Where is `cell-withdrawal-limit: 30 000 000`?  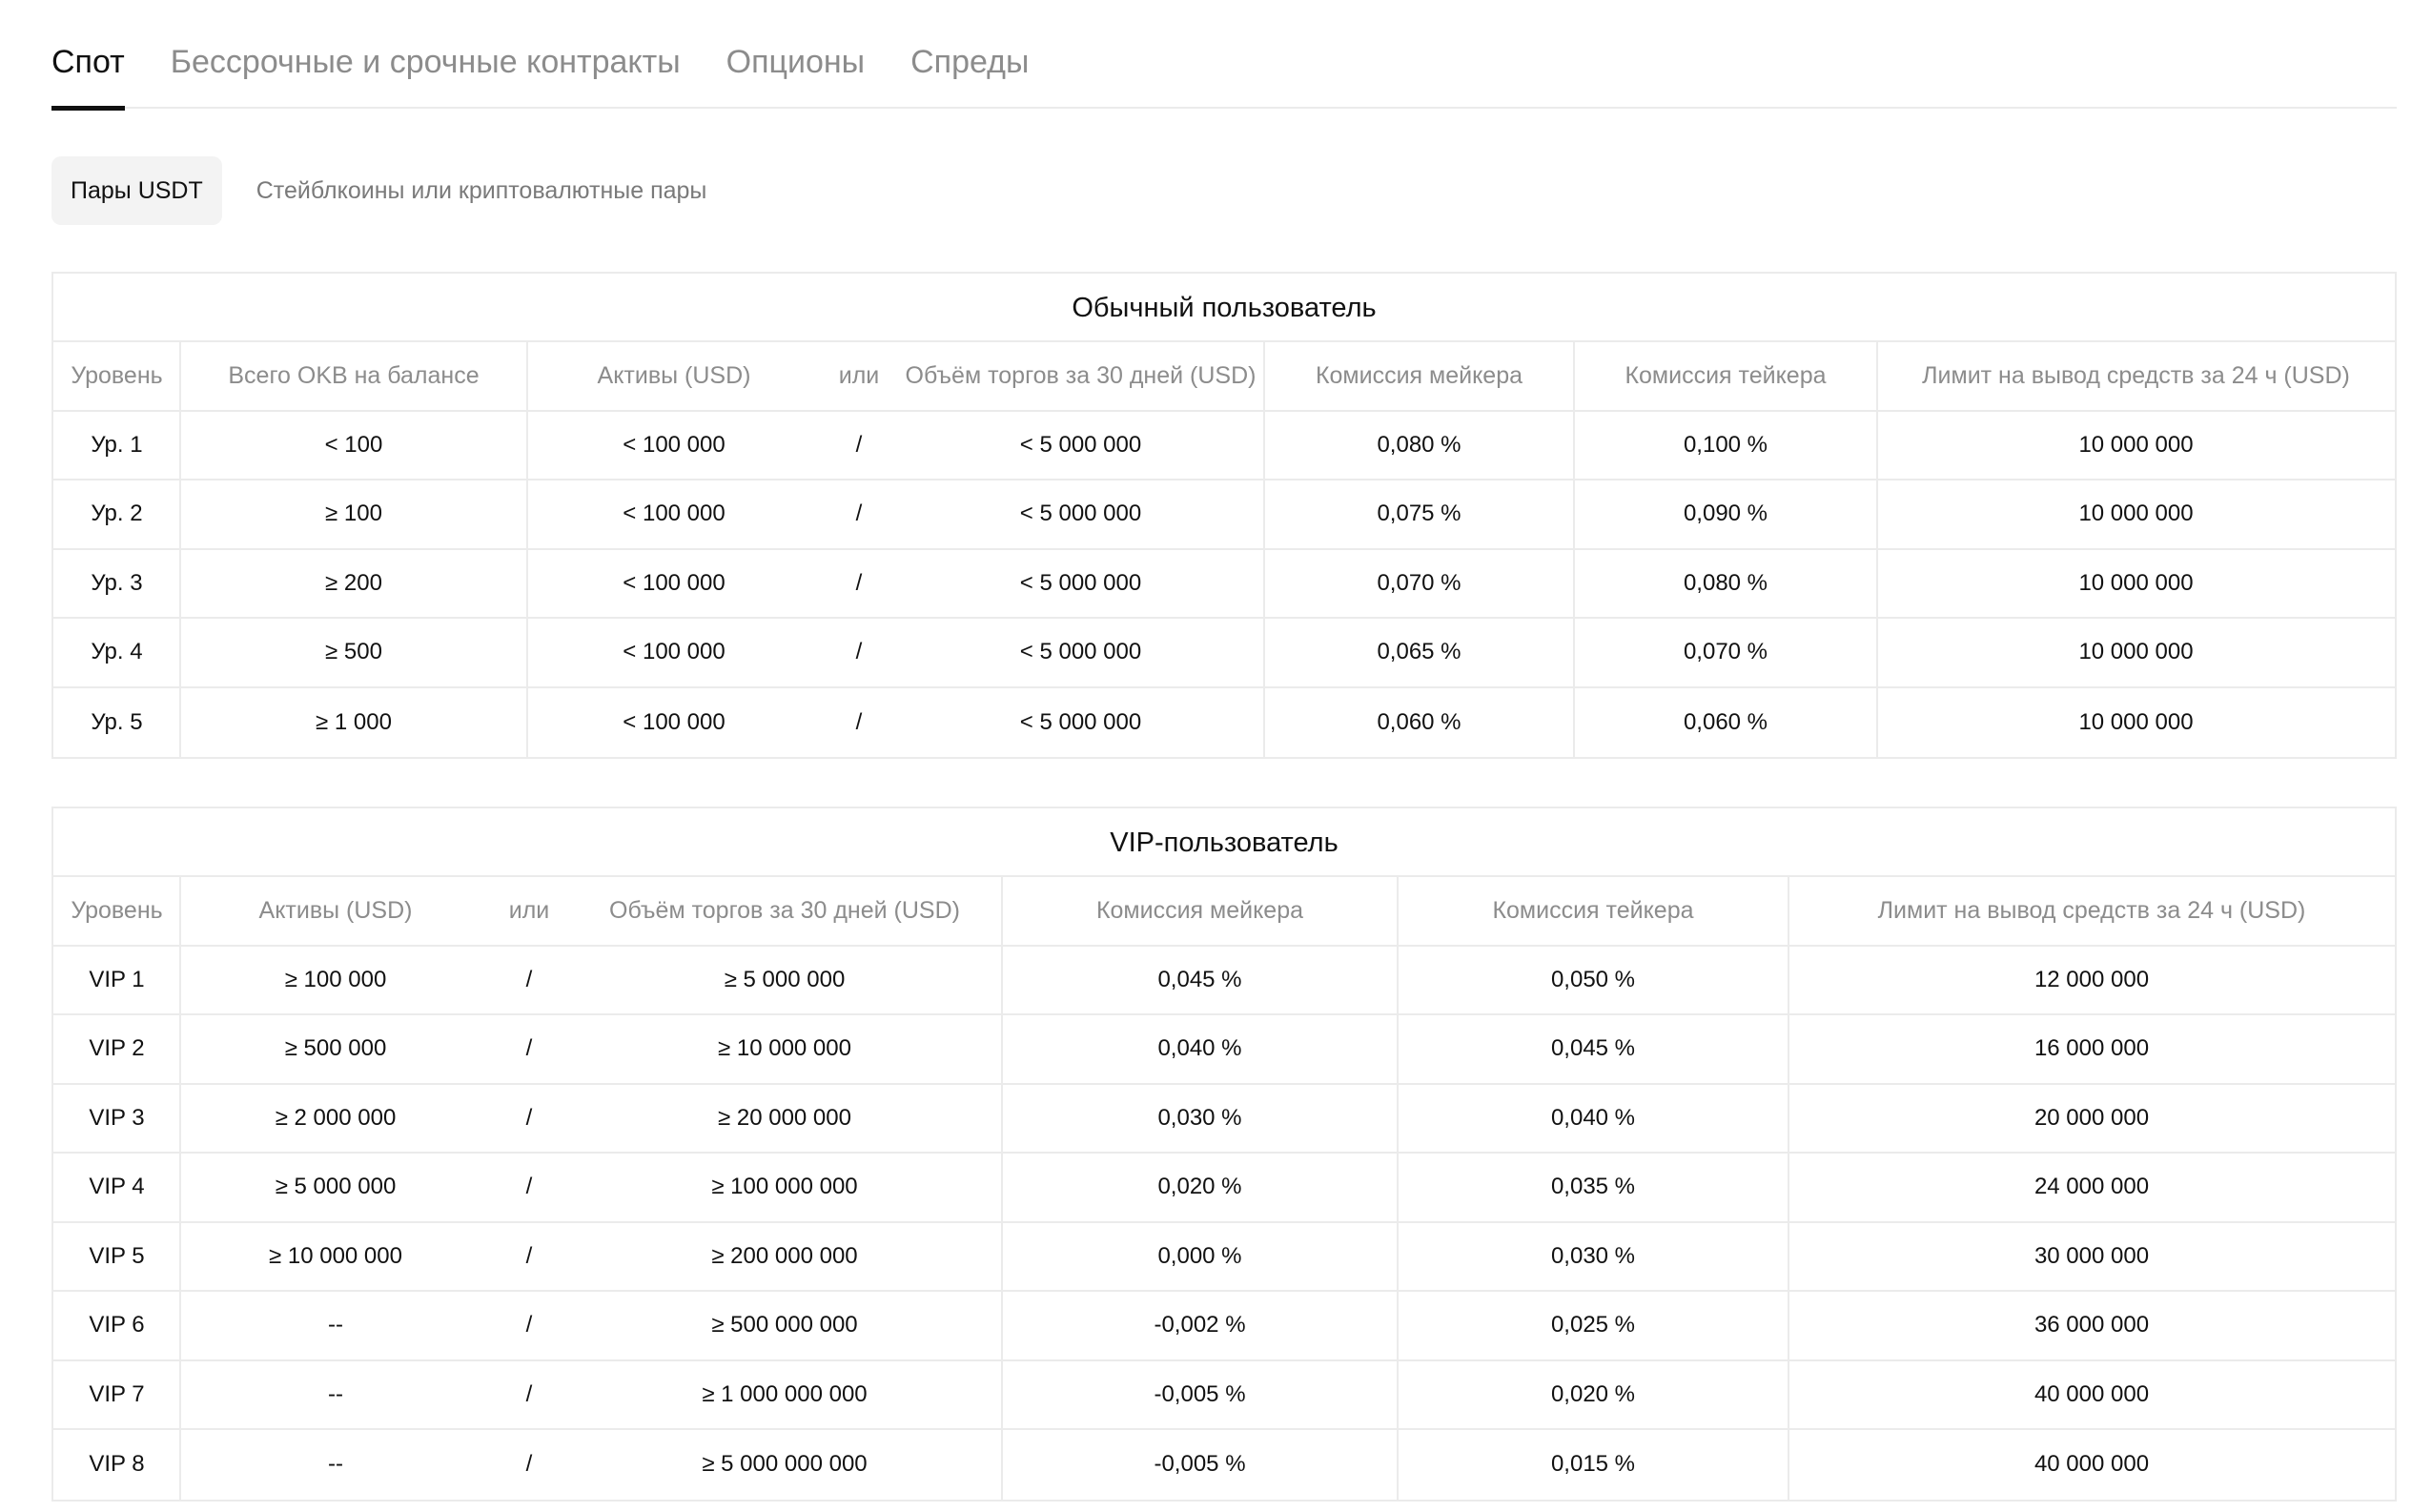 cell-withdrawal-limit: 30 000 000 is located at coordinates (2092, 1255).